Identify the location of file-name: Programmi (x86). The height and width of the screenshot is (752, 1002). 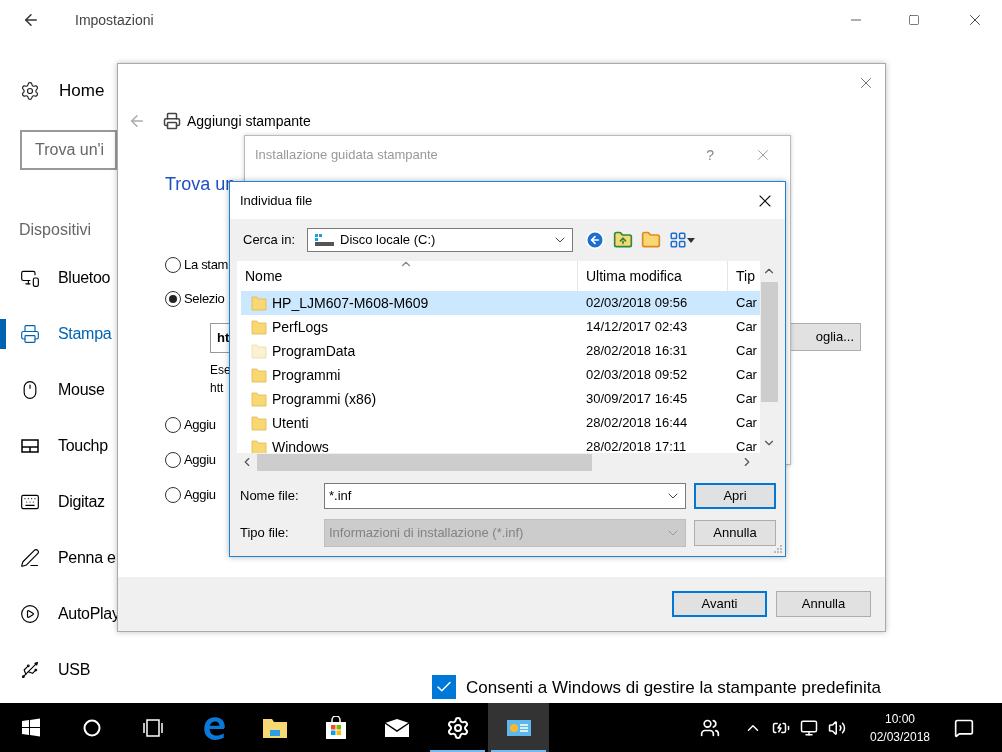
(324, 399).